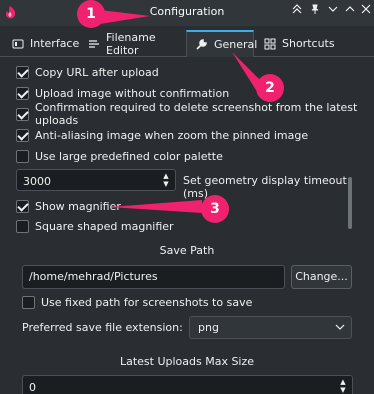 The height and width of the screenshot is (394, 374). What do you see at coordinates (37, 181) in the screenshot?
I see `spinbox-value: 3000` at bounding box center [37, 181].